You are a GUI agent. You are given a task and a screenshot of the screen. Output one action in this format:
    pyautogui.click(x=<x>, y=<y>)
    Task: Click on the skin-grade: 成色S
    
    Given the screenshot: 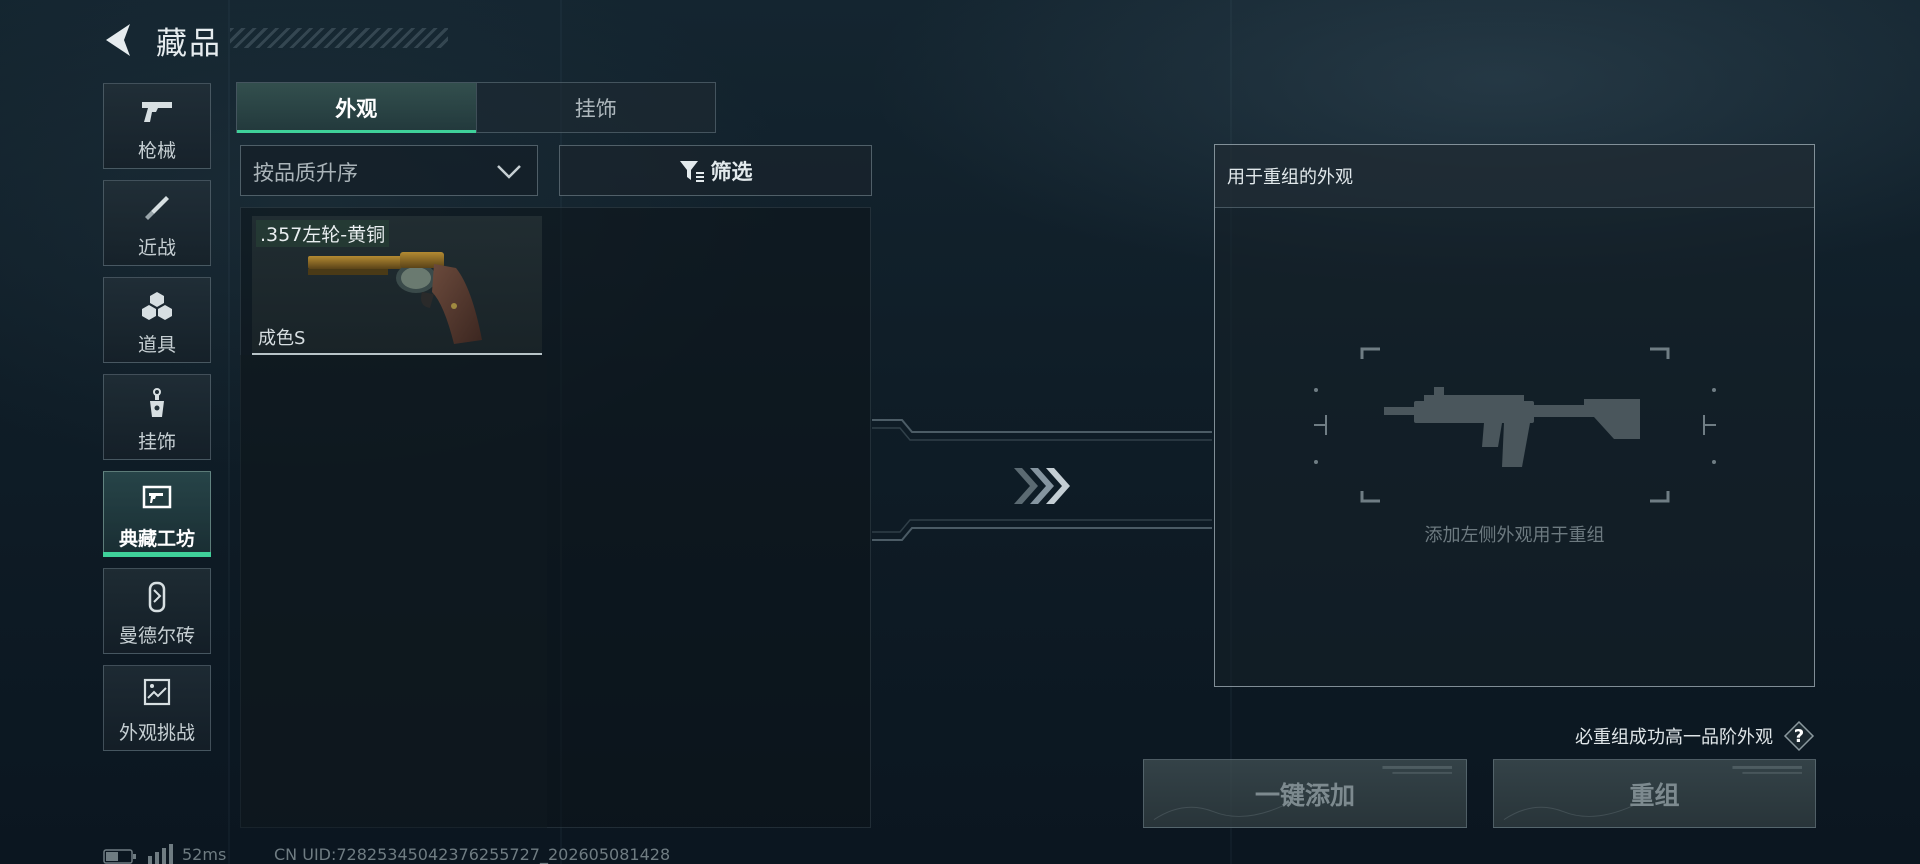 What is the action you would take?
    pyautogui.click(x=282, y=338)
    